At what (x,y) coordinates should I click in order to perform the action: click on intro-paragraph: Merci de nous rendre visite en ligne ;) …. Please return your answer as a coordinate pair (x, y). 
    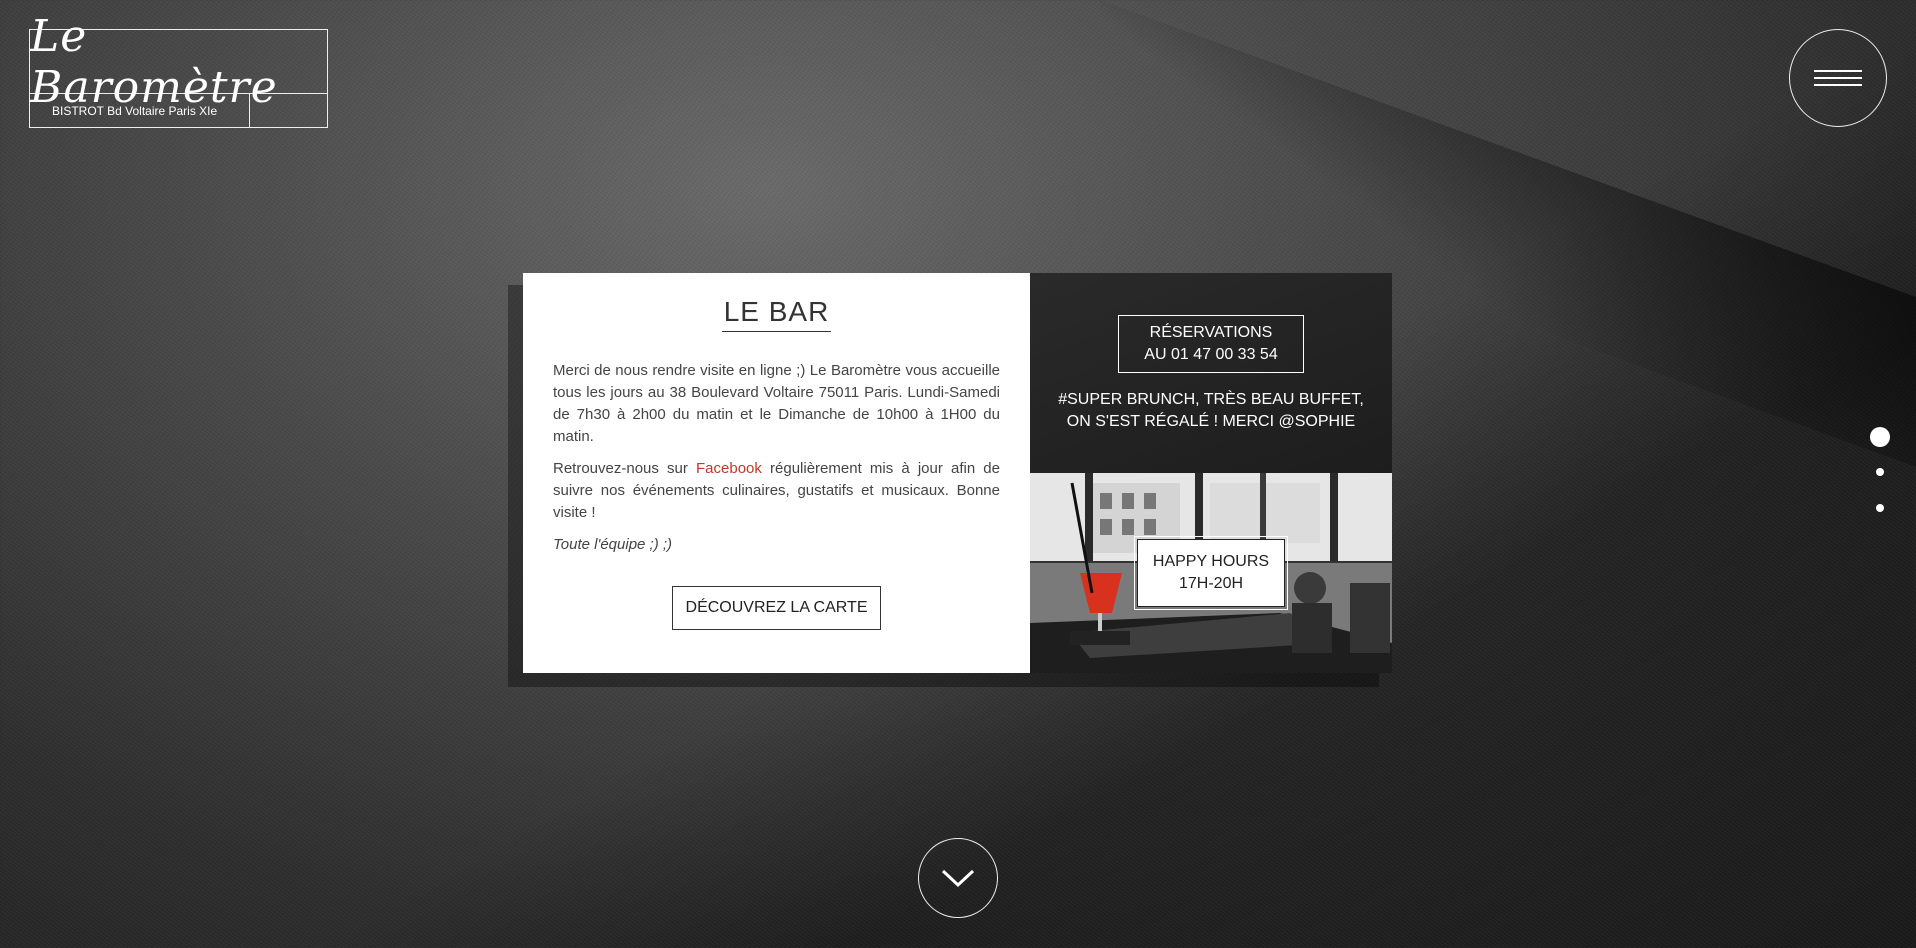
    Looking at the image, I should click on (776, 403).